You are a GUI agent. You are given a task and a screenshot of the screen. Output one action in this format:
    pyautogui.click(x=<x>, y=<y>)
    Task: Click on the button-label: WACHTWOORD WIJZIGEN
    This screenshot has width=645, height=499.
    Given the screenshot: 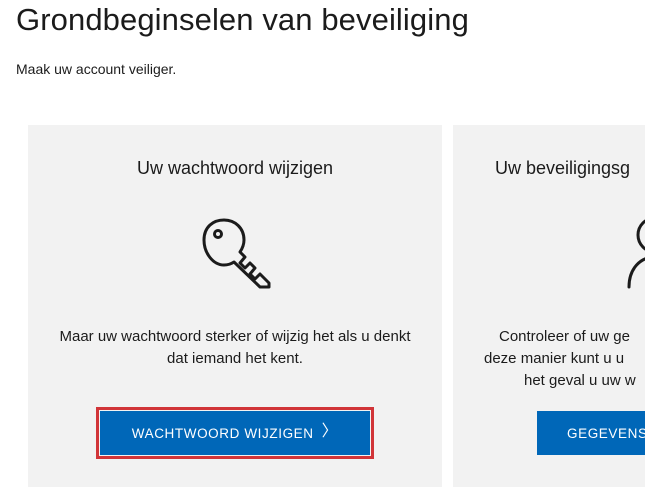 What is the action you would take?
    pyautogui.click(x=222, y=433)
    